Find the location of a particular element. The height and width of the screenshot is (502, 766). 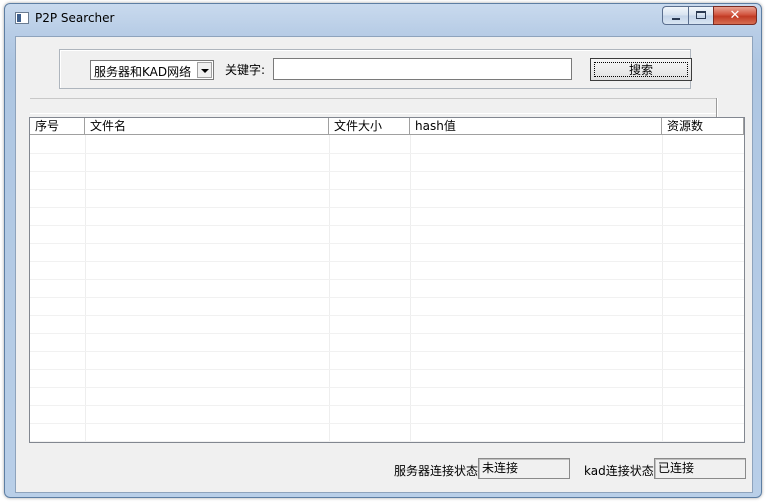

app-icon is located at coordinates (22, 18).